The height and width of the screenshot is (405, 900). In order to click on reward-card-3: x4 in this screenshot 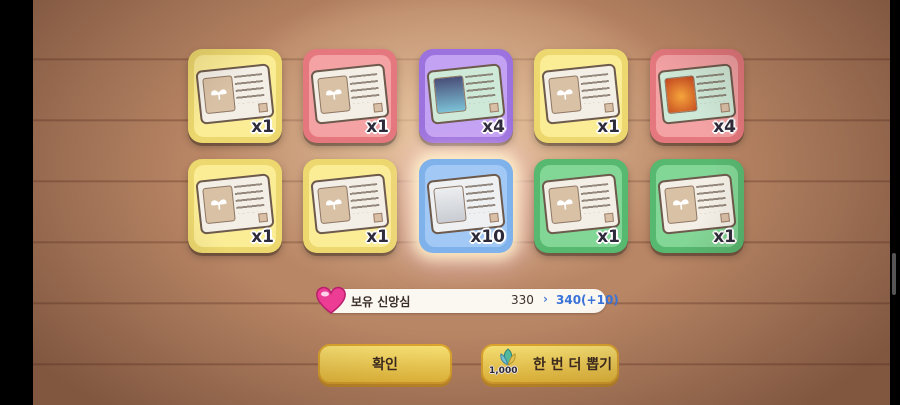, I will do `click(466, 96)`.